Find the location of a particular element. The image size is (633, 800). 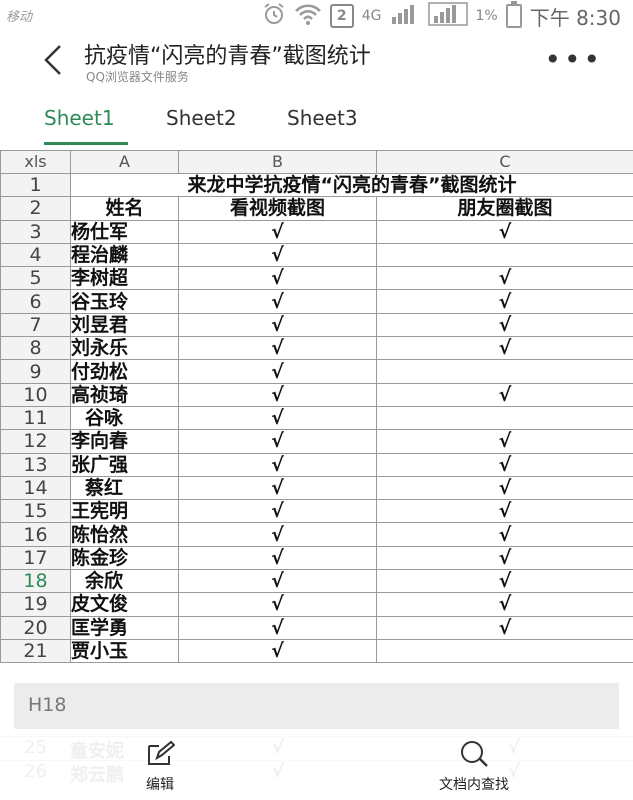

find-in-document-button: 文档内查找 is located at coordinates (474, 769).